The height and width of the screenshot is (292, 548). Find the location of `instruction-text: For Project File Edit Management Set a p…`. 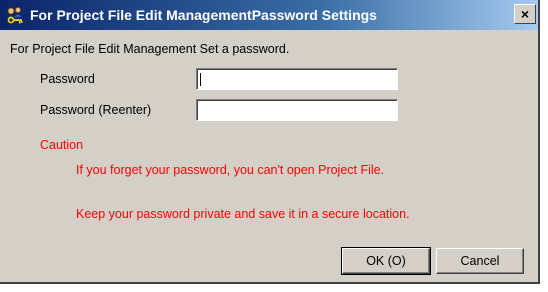

instruction-text: For Project File Edit Management Set a p… is located at coordinates (150, 49).